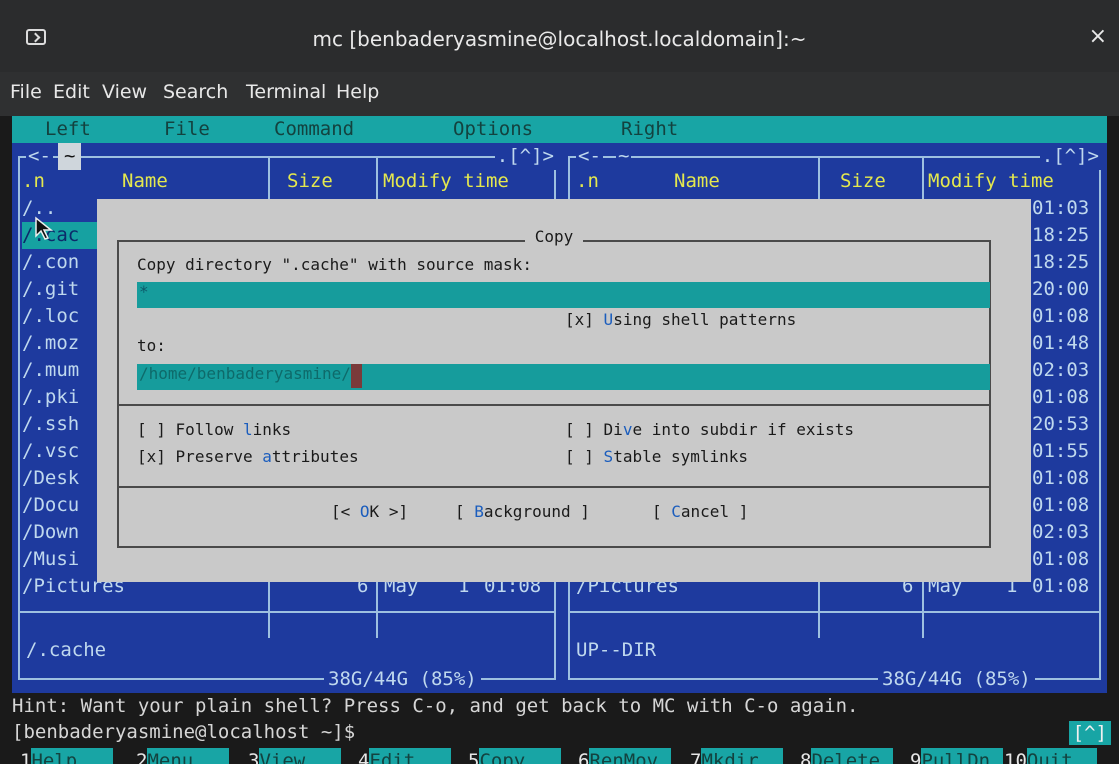  Describe the element at coordinates (71, 92) in the screenshot. I see `menu-edit: Edit` at that location.